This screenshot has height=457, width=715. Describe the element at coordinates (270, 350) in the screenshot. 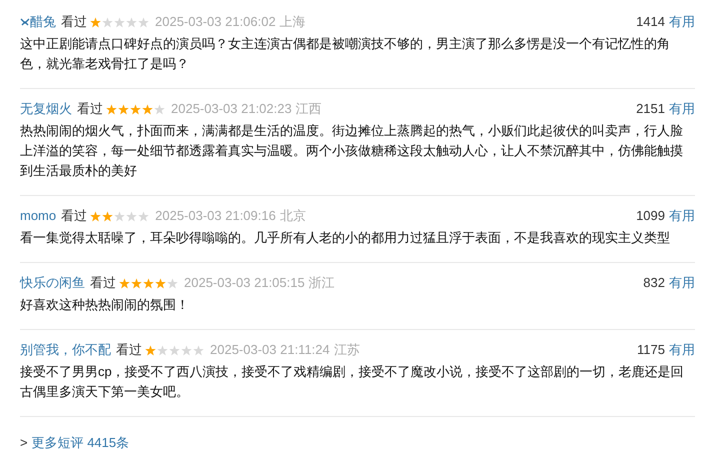

I see `comment-time: 2025-03-03 21:11:24` at that location.